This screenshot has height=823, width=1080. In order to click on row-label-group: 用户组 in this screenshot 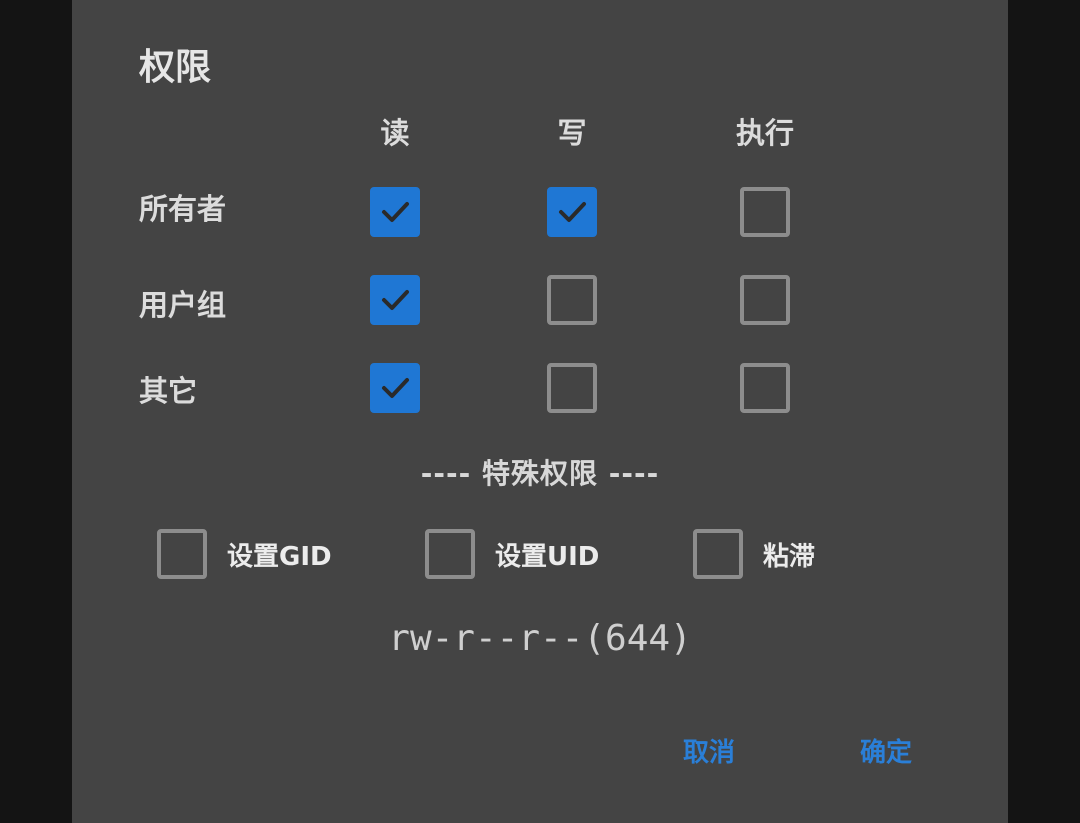, I will do `click(183, 305)`.